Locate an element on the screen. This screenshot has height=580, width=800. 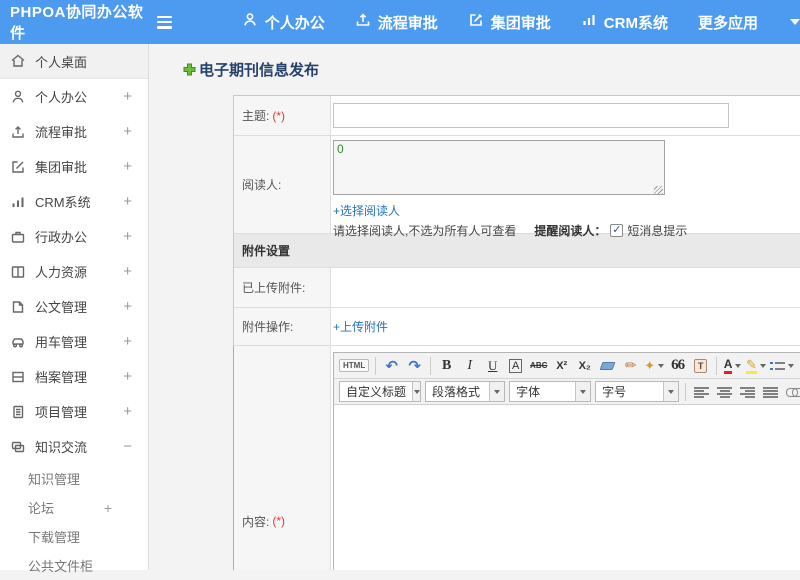
paste-as-text-button: T is located at coordinates (700, 365).